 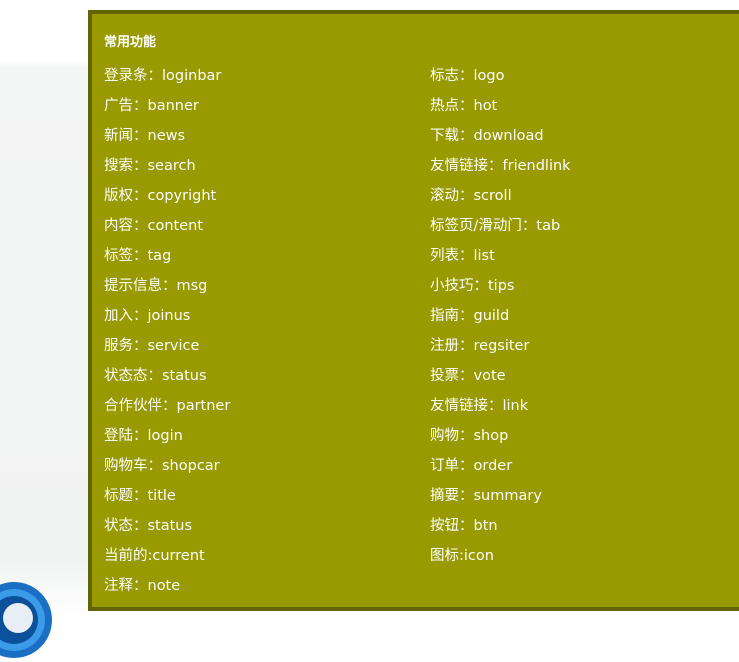 I want to click on list-item: 滚动：scroll, so click(x=471, y=196).